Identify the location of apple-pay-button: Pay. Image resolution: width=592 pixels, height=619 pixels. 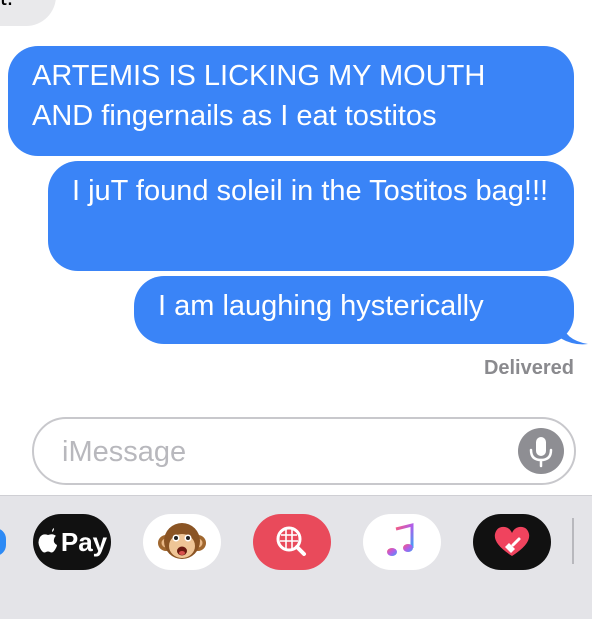
(72, 542).